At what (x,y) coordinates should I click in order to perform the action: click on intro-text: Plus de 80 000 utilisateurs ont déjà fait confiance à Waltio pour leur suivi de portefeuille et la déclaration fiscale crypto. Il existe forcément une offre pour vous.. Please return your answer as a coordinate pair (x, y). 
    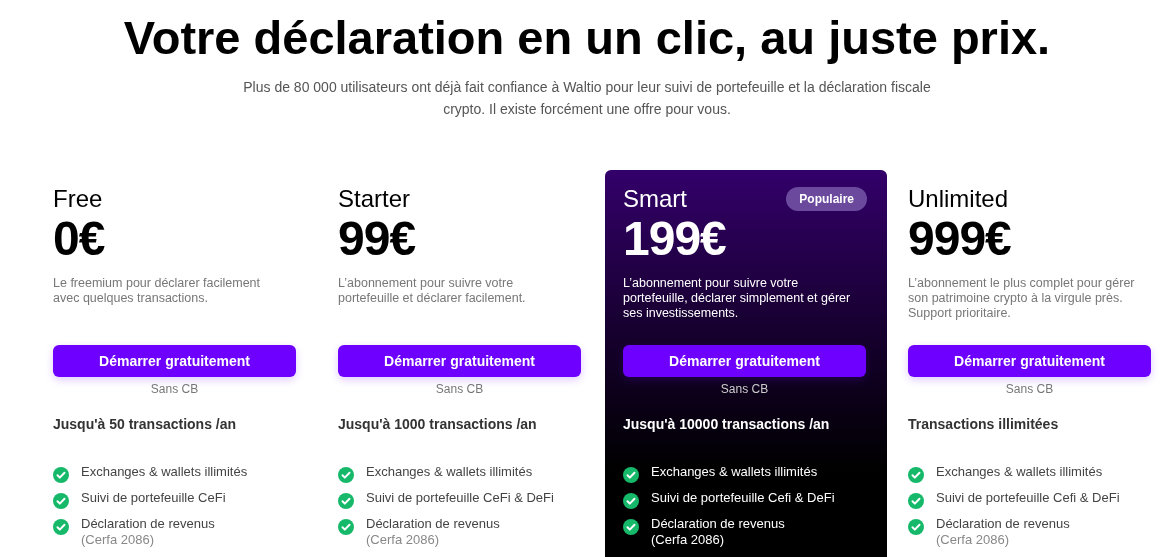
    Looking at the image, I should click on (587, 98).